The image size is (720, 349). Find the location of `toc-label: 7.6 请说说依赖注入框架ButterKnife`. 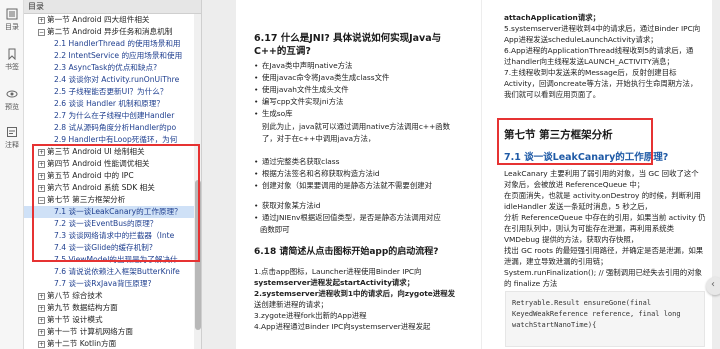

toc-label: 7.6 请说说依赖注入框架ButterKnife is located at coordinates (117, 271).